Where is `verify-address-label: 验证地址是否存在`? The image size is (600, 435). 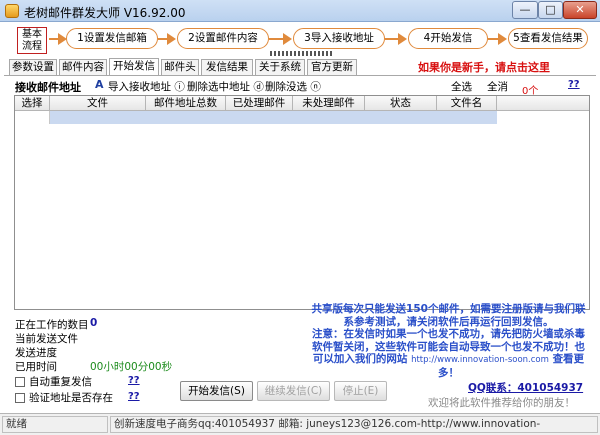 verify-address-label: 验证地址是否存在 is located at coordinates (71, 398).